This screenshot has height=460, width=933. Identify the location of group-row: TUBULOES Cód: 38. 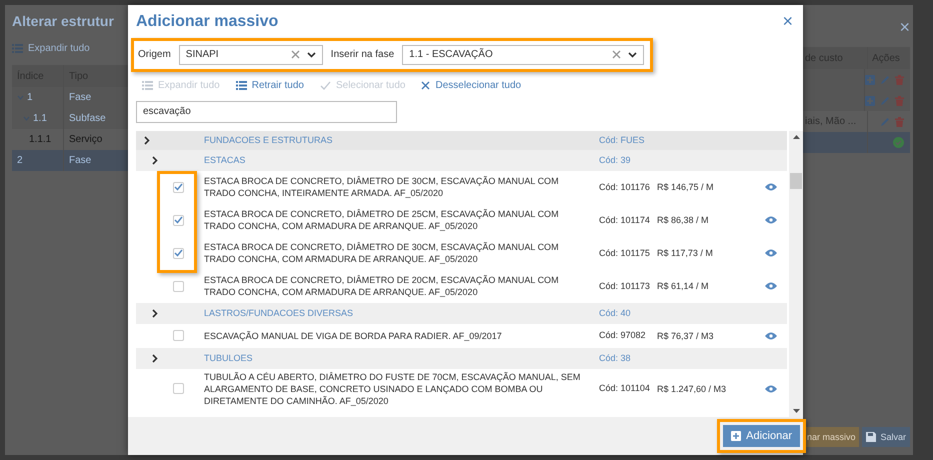
(461, 358).